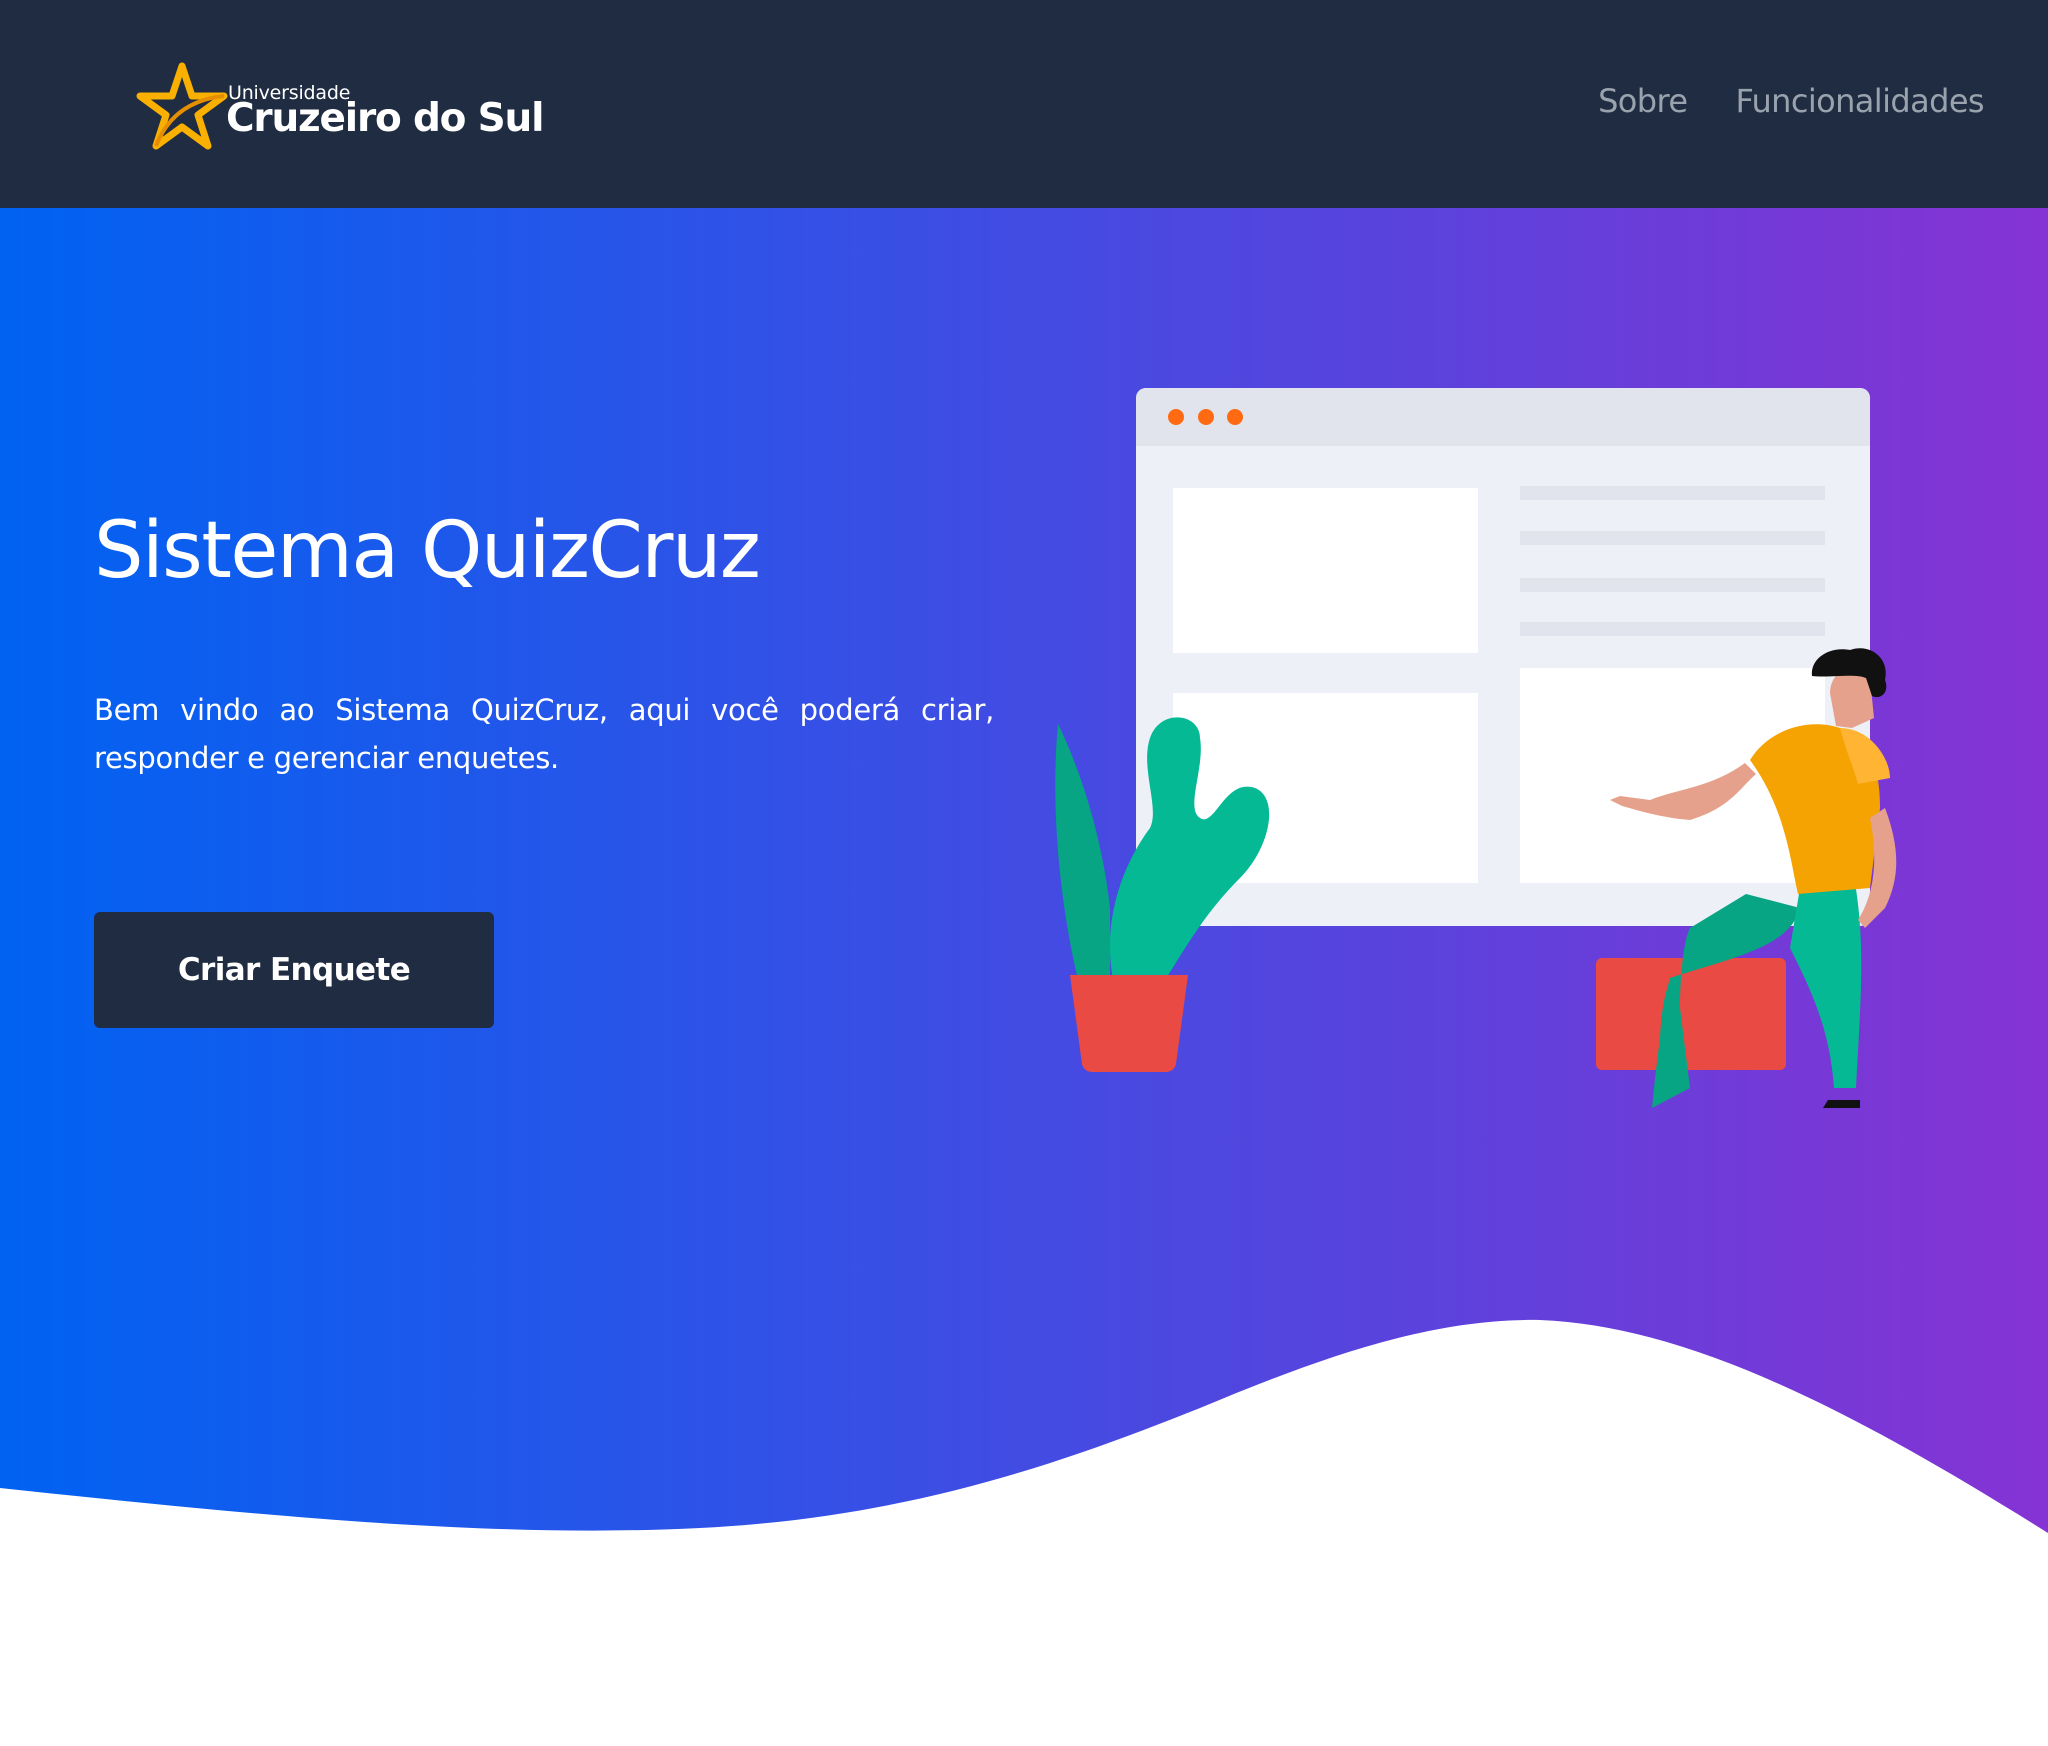 The image size is (2048, 1746). I want to click on nav-links: Sobre Funcionalidades, so click(1791, 101).